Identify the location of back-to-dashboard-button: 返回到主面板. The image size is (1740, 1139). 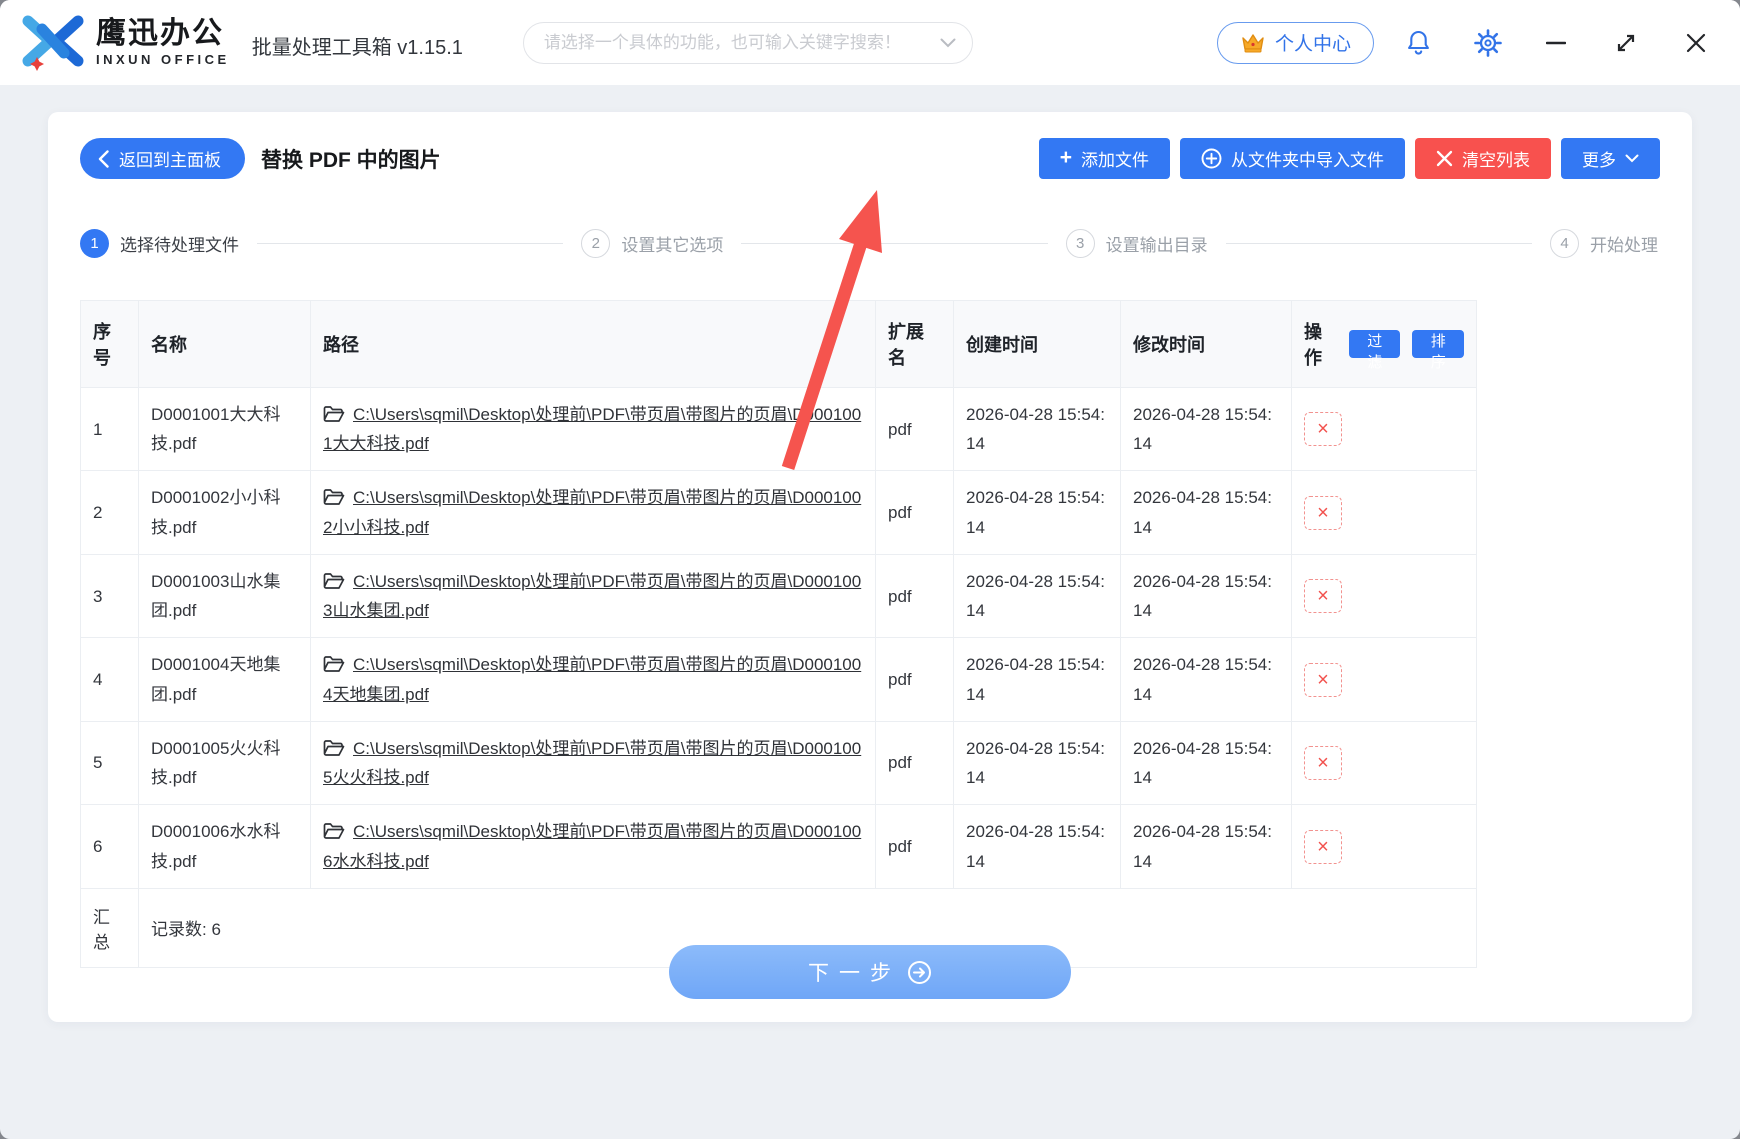
(162, 158).